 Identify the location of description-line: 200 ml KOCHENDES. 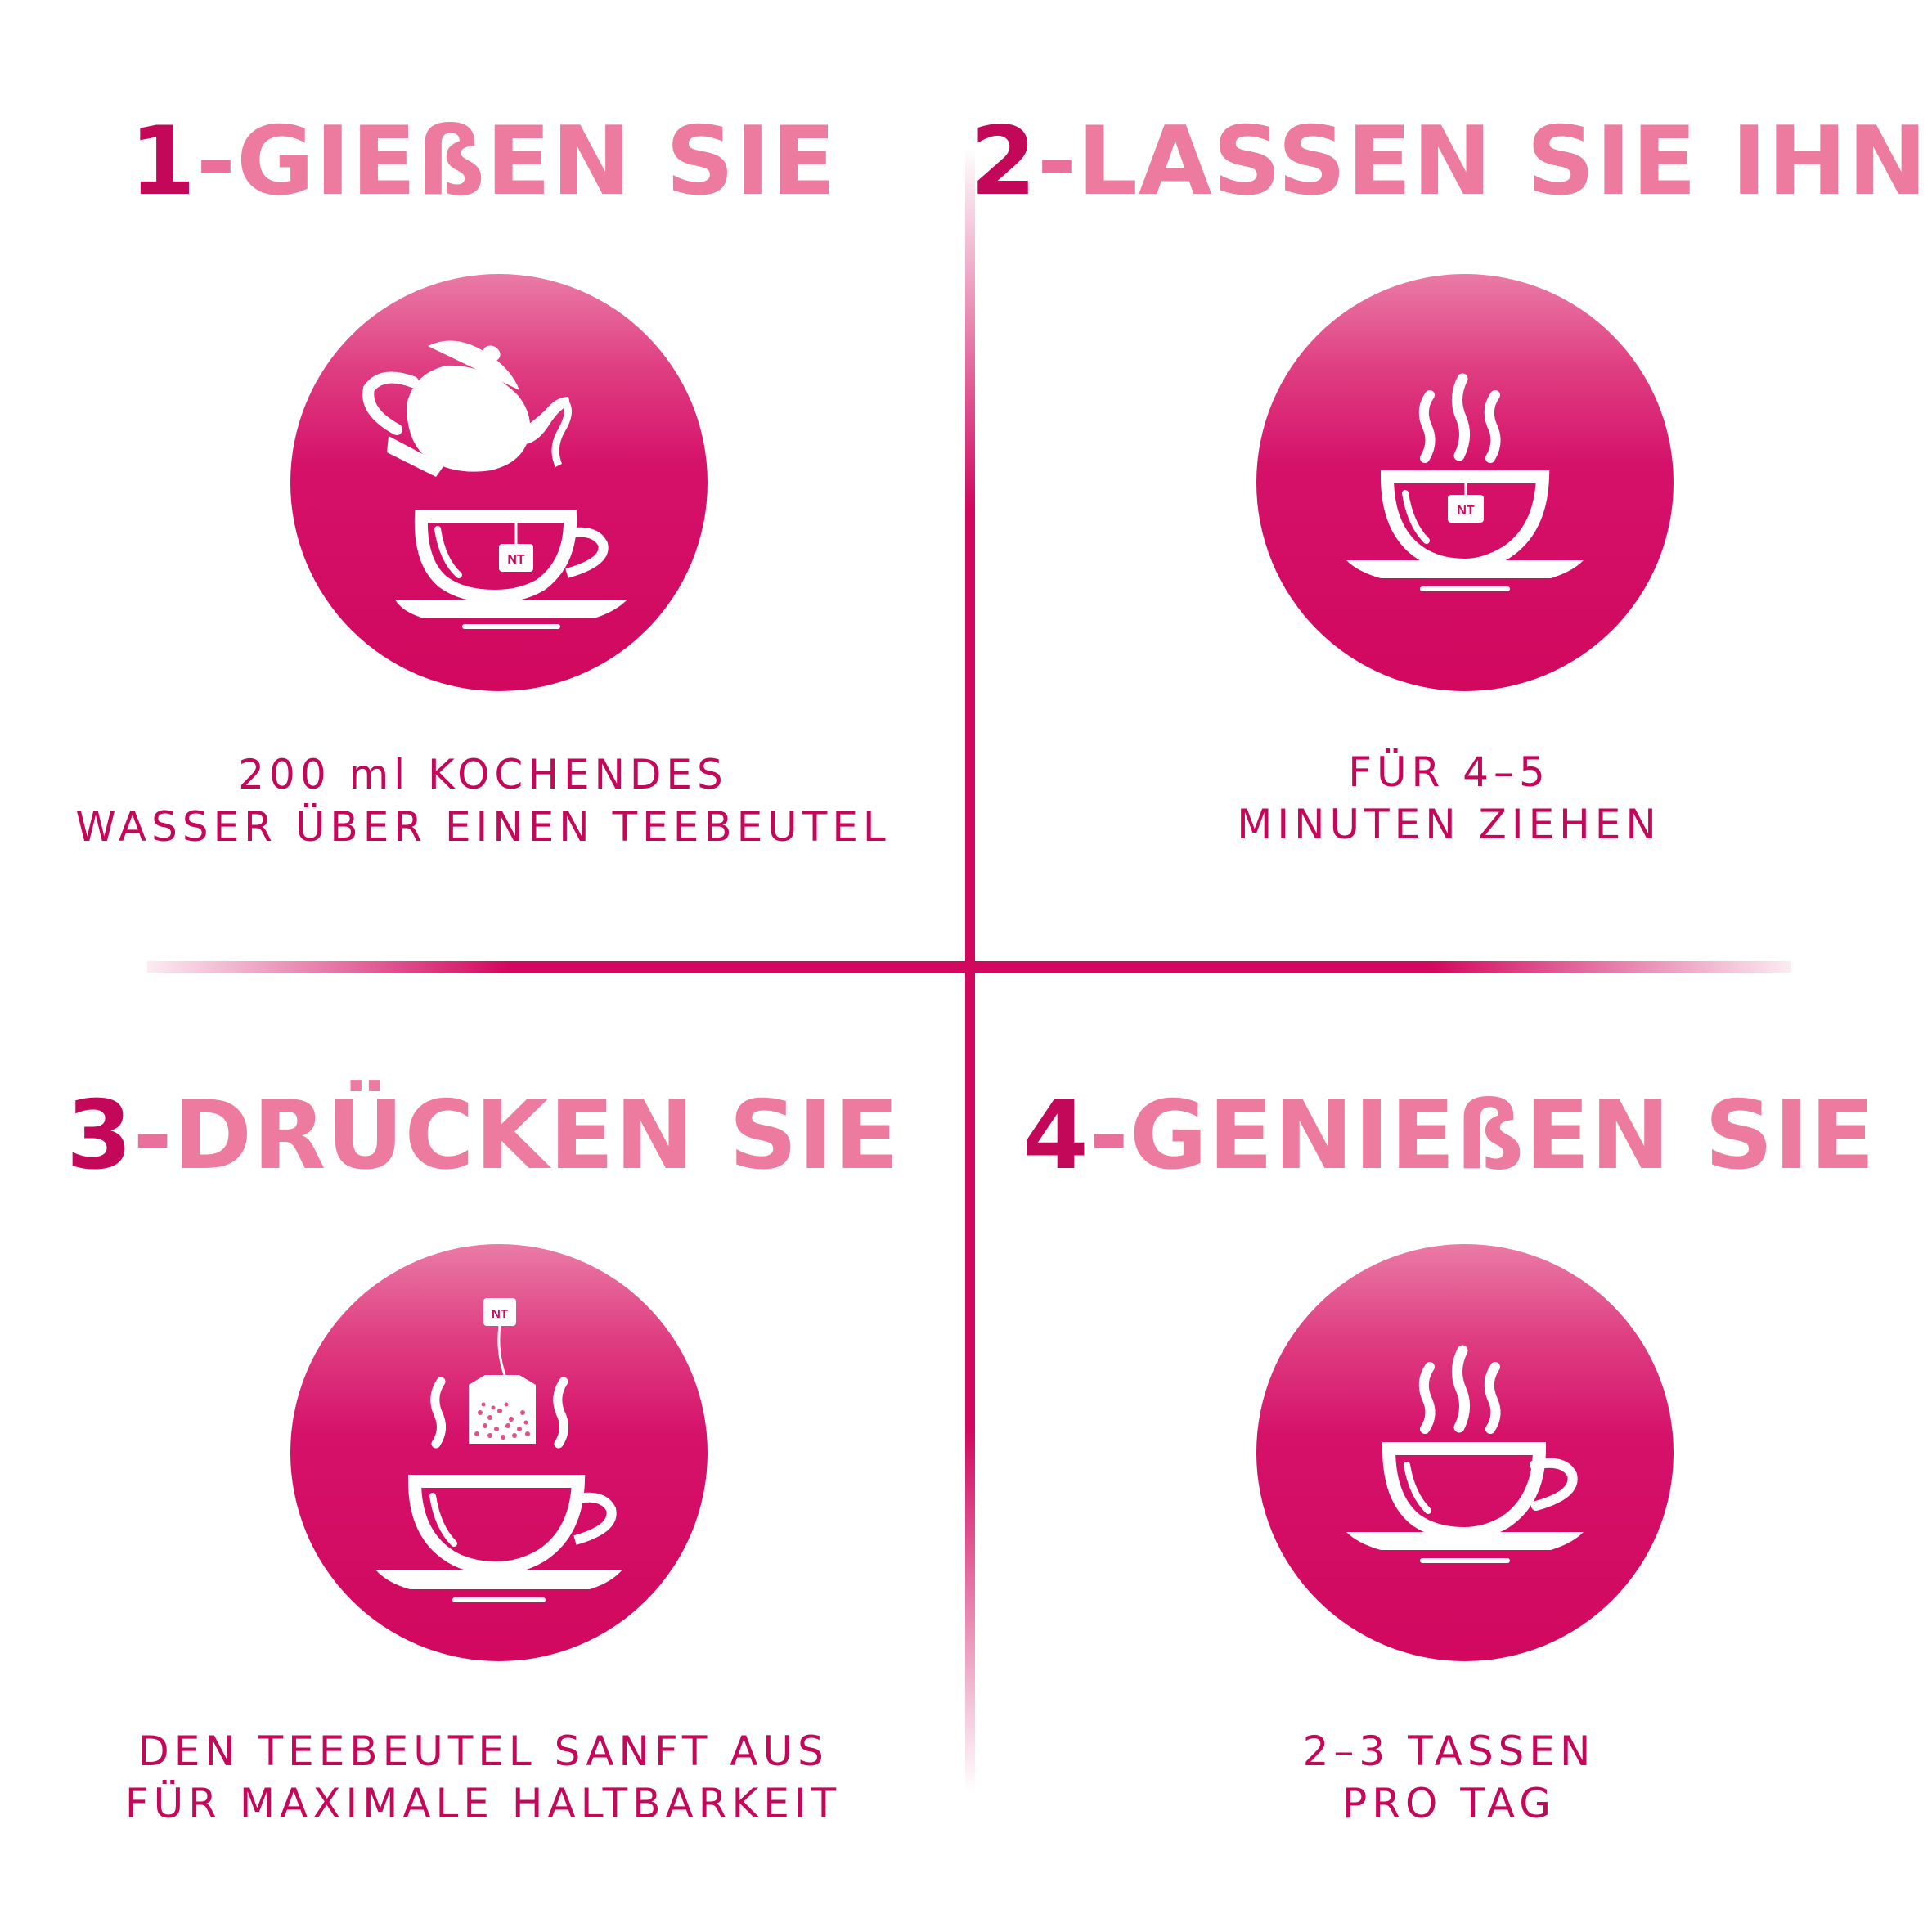
(483, 774).